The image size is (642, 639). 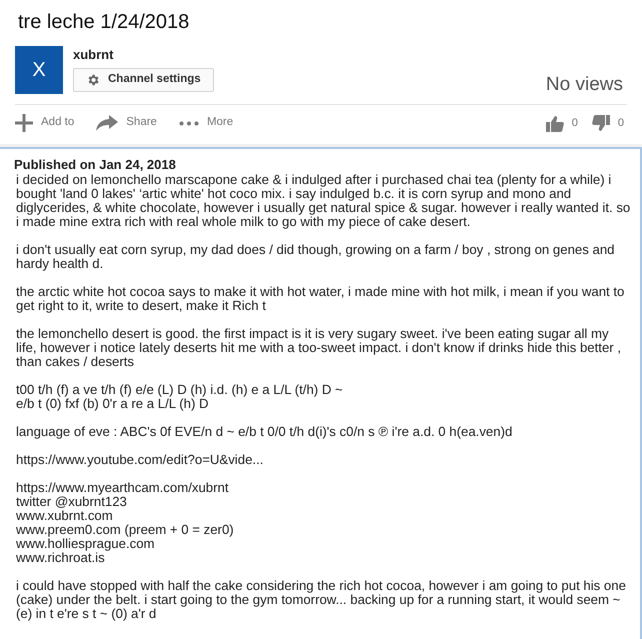 What do you see at coordinates (143, 55) in the screenshot?
I see `channel-name: xubrnt` at bounding box center [143, 55].